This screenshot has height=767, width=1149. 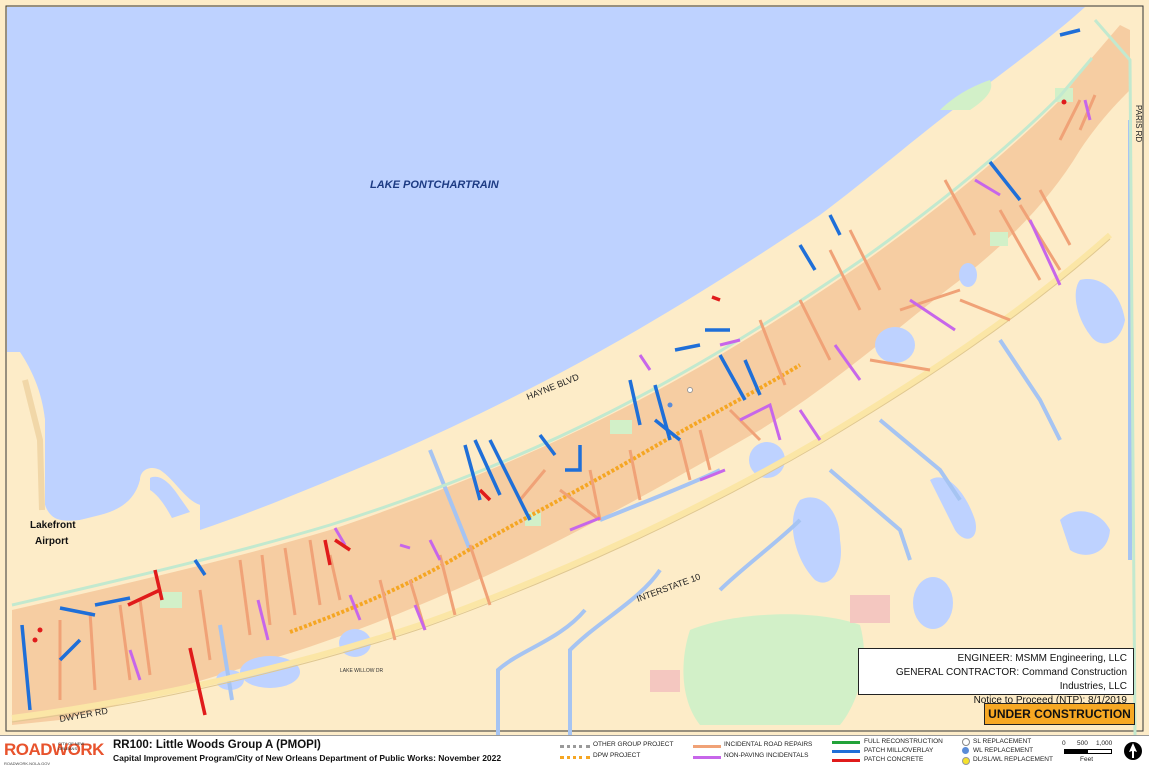 I want to click on legend-non-paving: NON-PAVING INCIDENTALS, so click(x=766, y=755).